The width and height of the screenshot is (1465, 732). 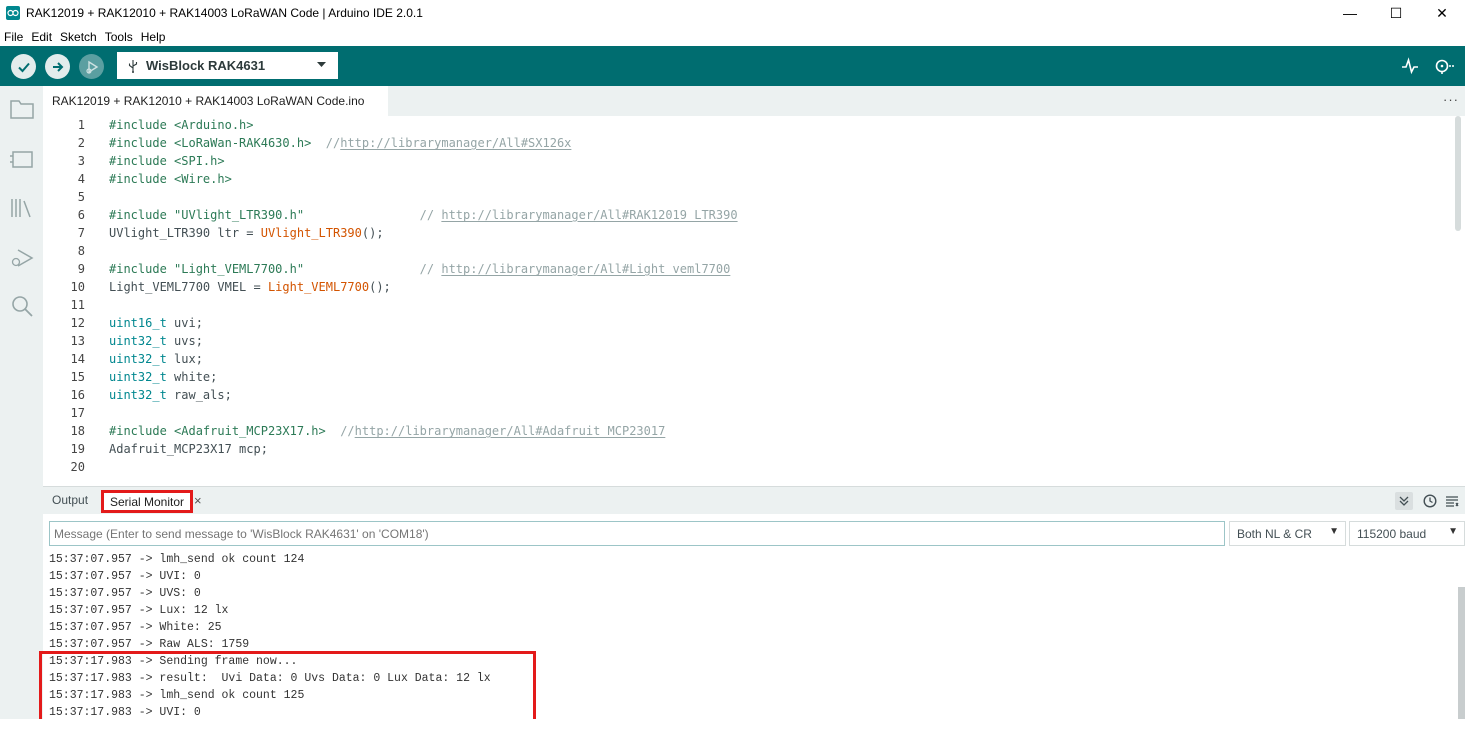 What do you see at coordinates (311, 233) in the screenshot?
I see `code-token: UVlight_LTR390` at bounding box center [311, 233].